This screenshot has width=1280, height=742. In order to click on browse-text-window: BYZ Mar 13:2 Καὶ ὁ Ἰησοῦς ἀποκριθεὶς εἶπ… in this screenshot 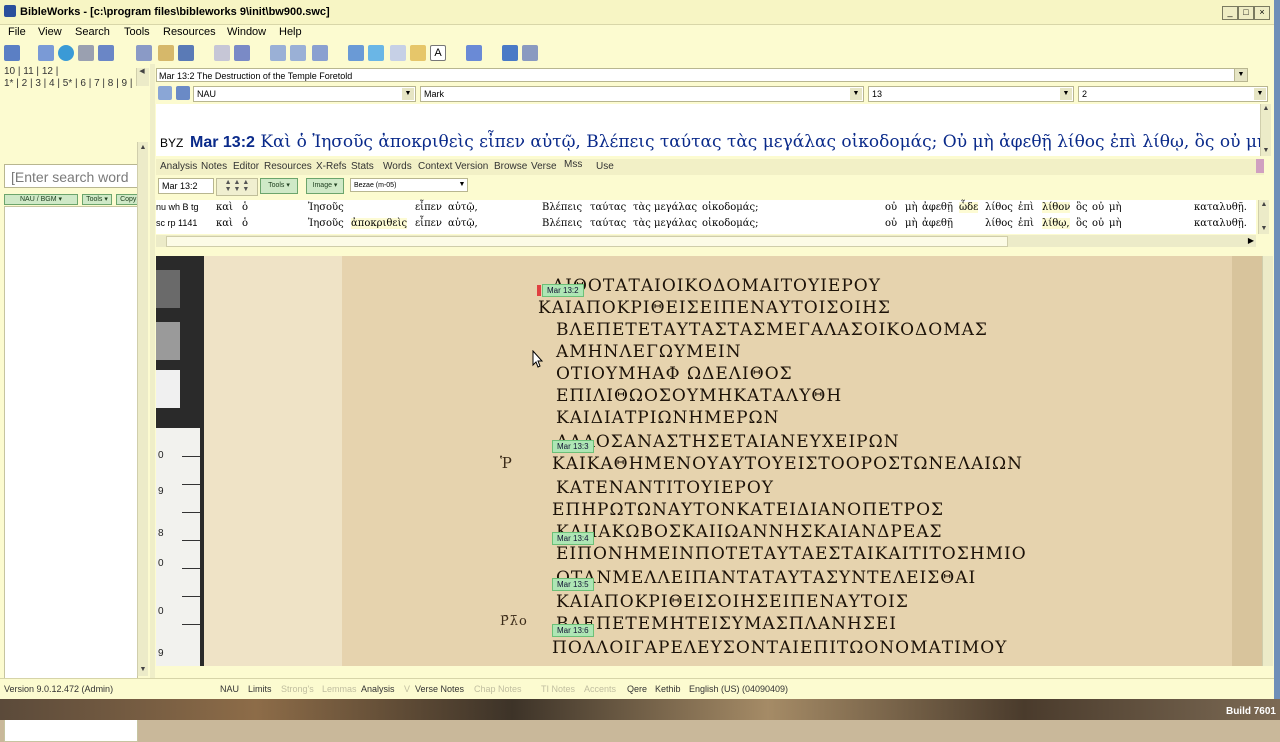, I will do `click(711, 130)`.